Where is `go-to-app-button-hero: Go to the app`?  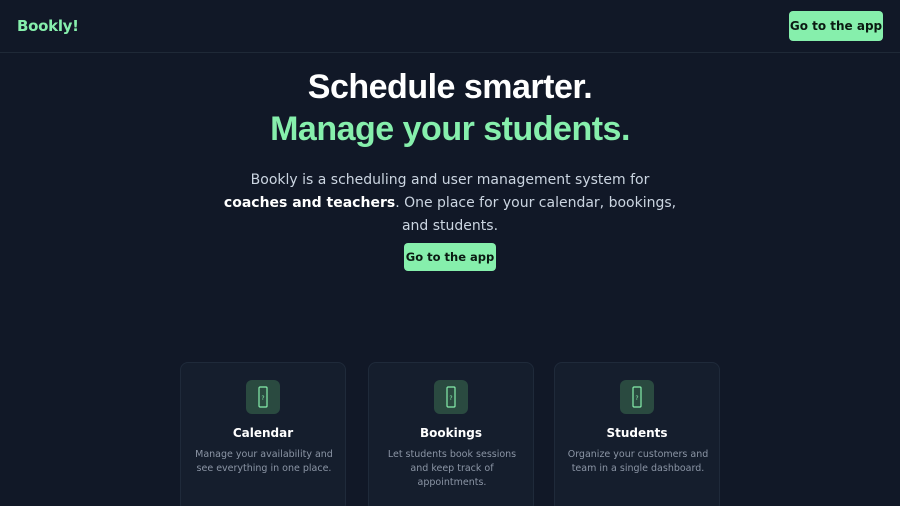
go-to-app-button-hero: Go to the app is located at coordinates (450, 257).